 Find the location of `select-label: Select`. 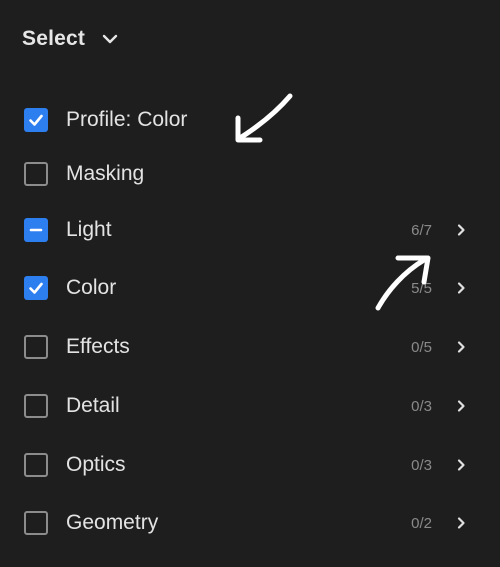

select-label: Select is located at coordinates (54, 38).